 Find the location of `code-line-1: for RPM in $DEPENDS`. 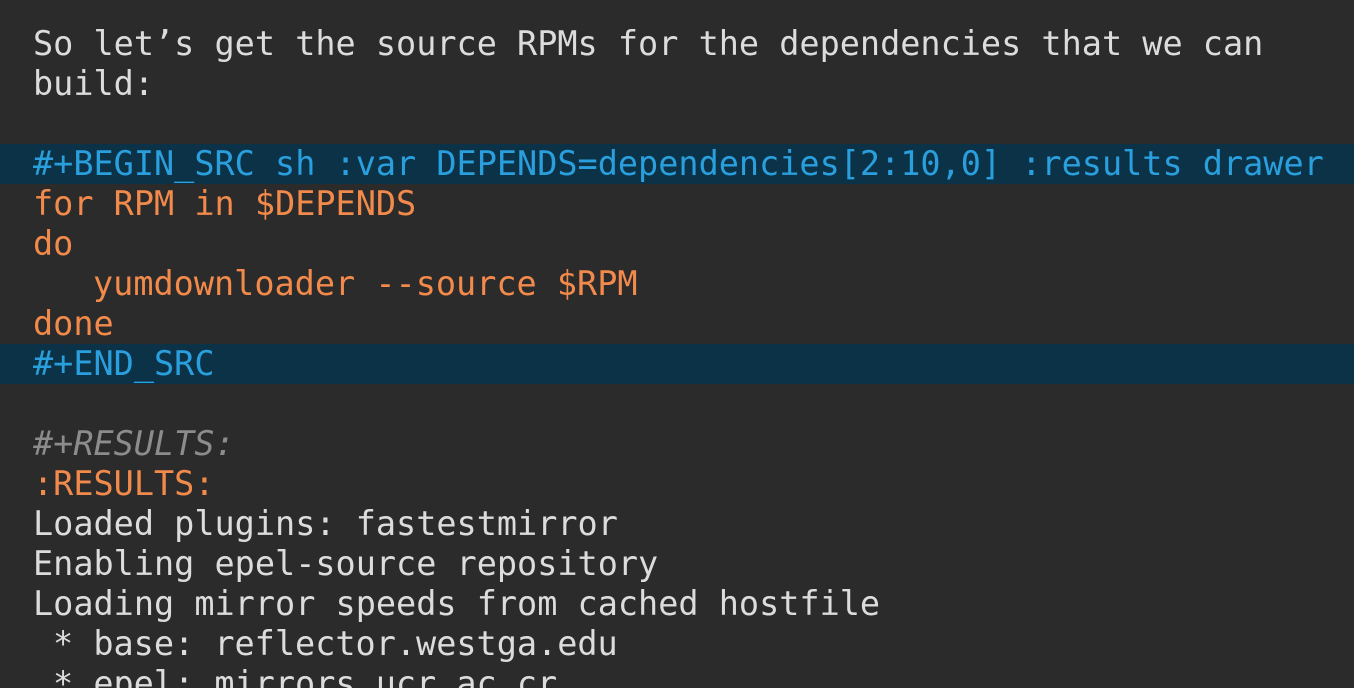

code-line-1: for RPM in $DEPENDS is located at coordinates (225, 203).